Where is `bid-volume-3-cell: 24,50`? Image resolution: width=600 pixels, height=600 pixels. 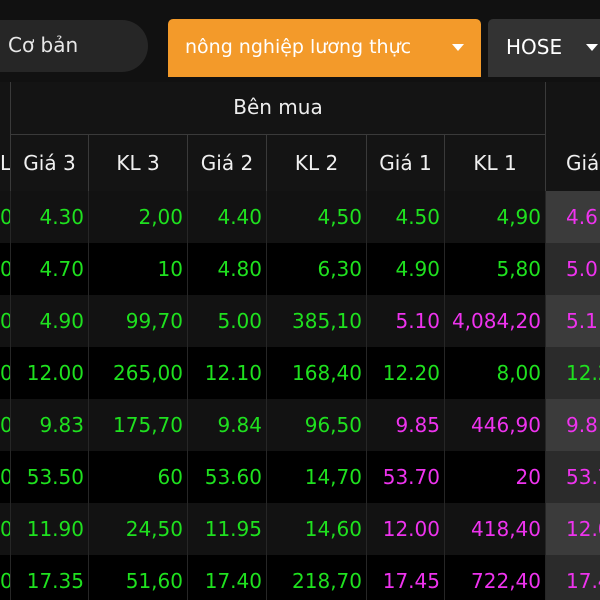
bid-volume-3-cell: 24,50 is located at coordinates (138, 529).